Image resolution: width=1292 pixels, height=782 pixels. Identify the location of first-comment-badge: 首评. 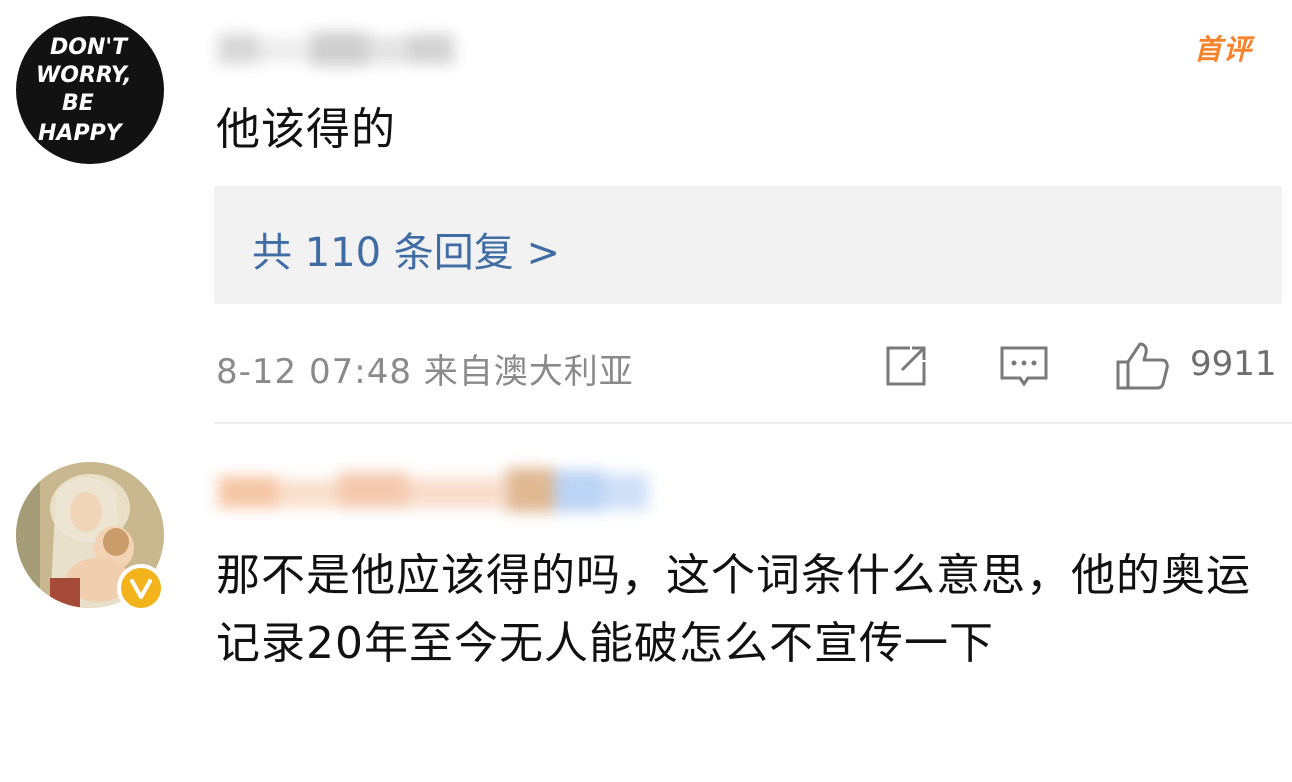
(1223, 49).